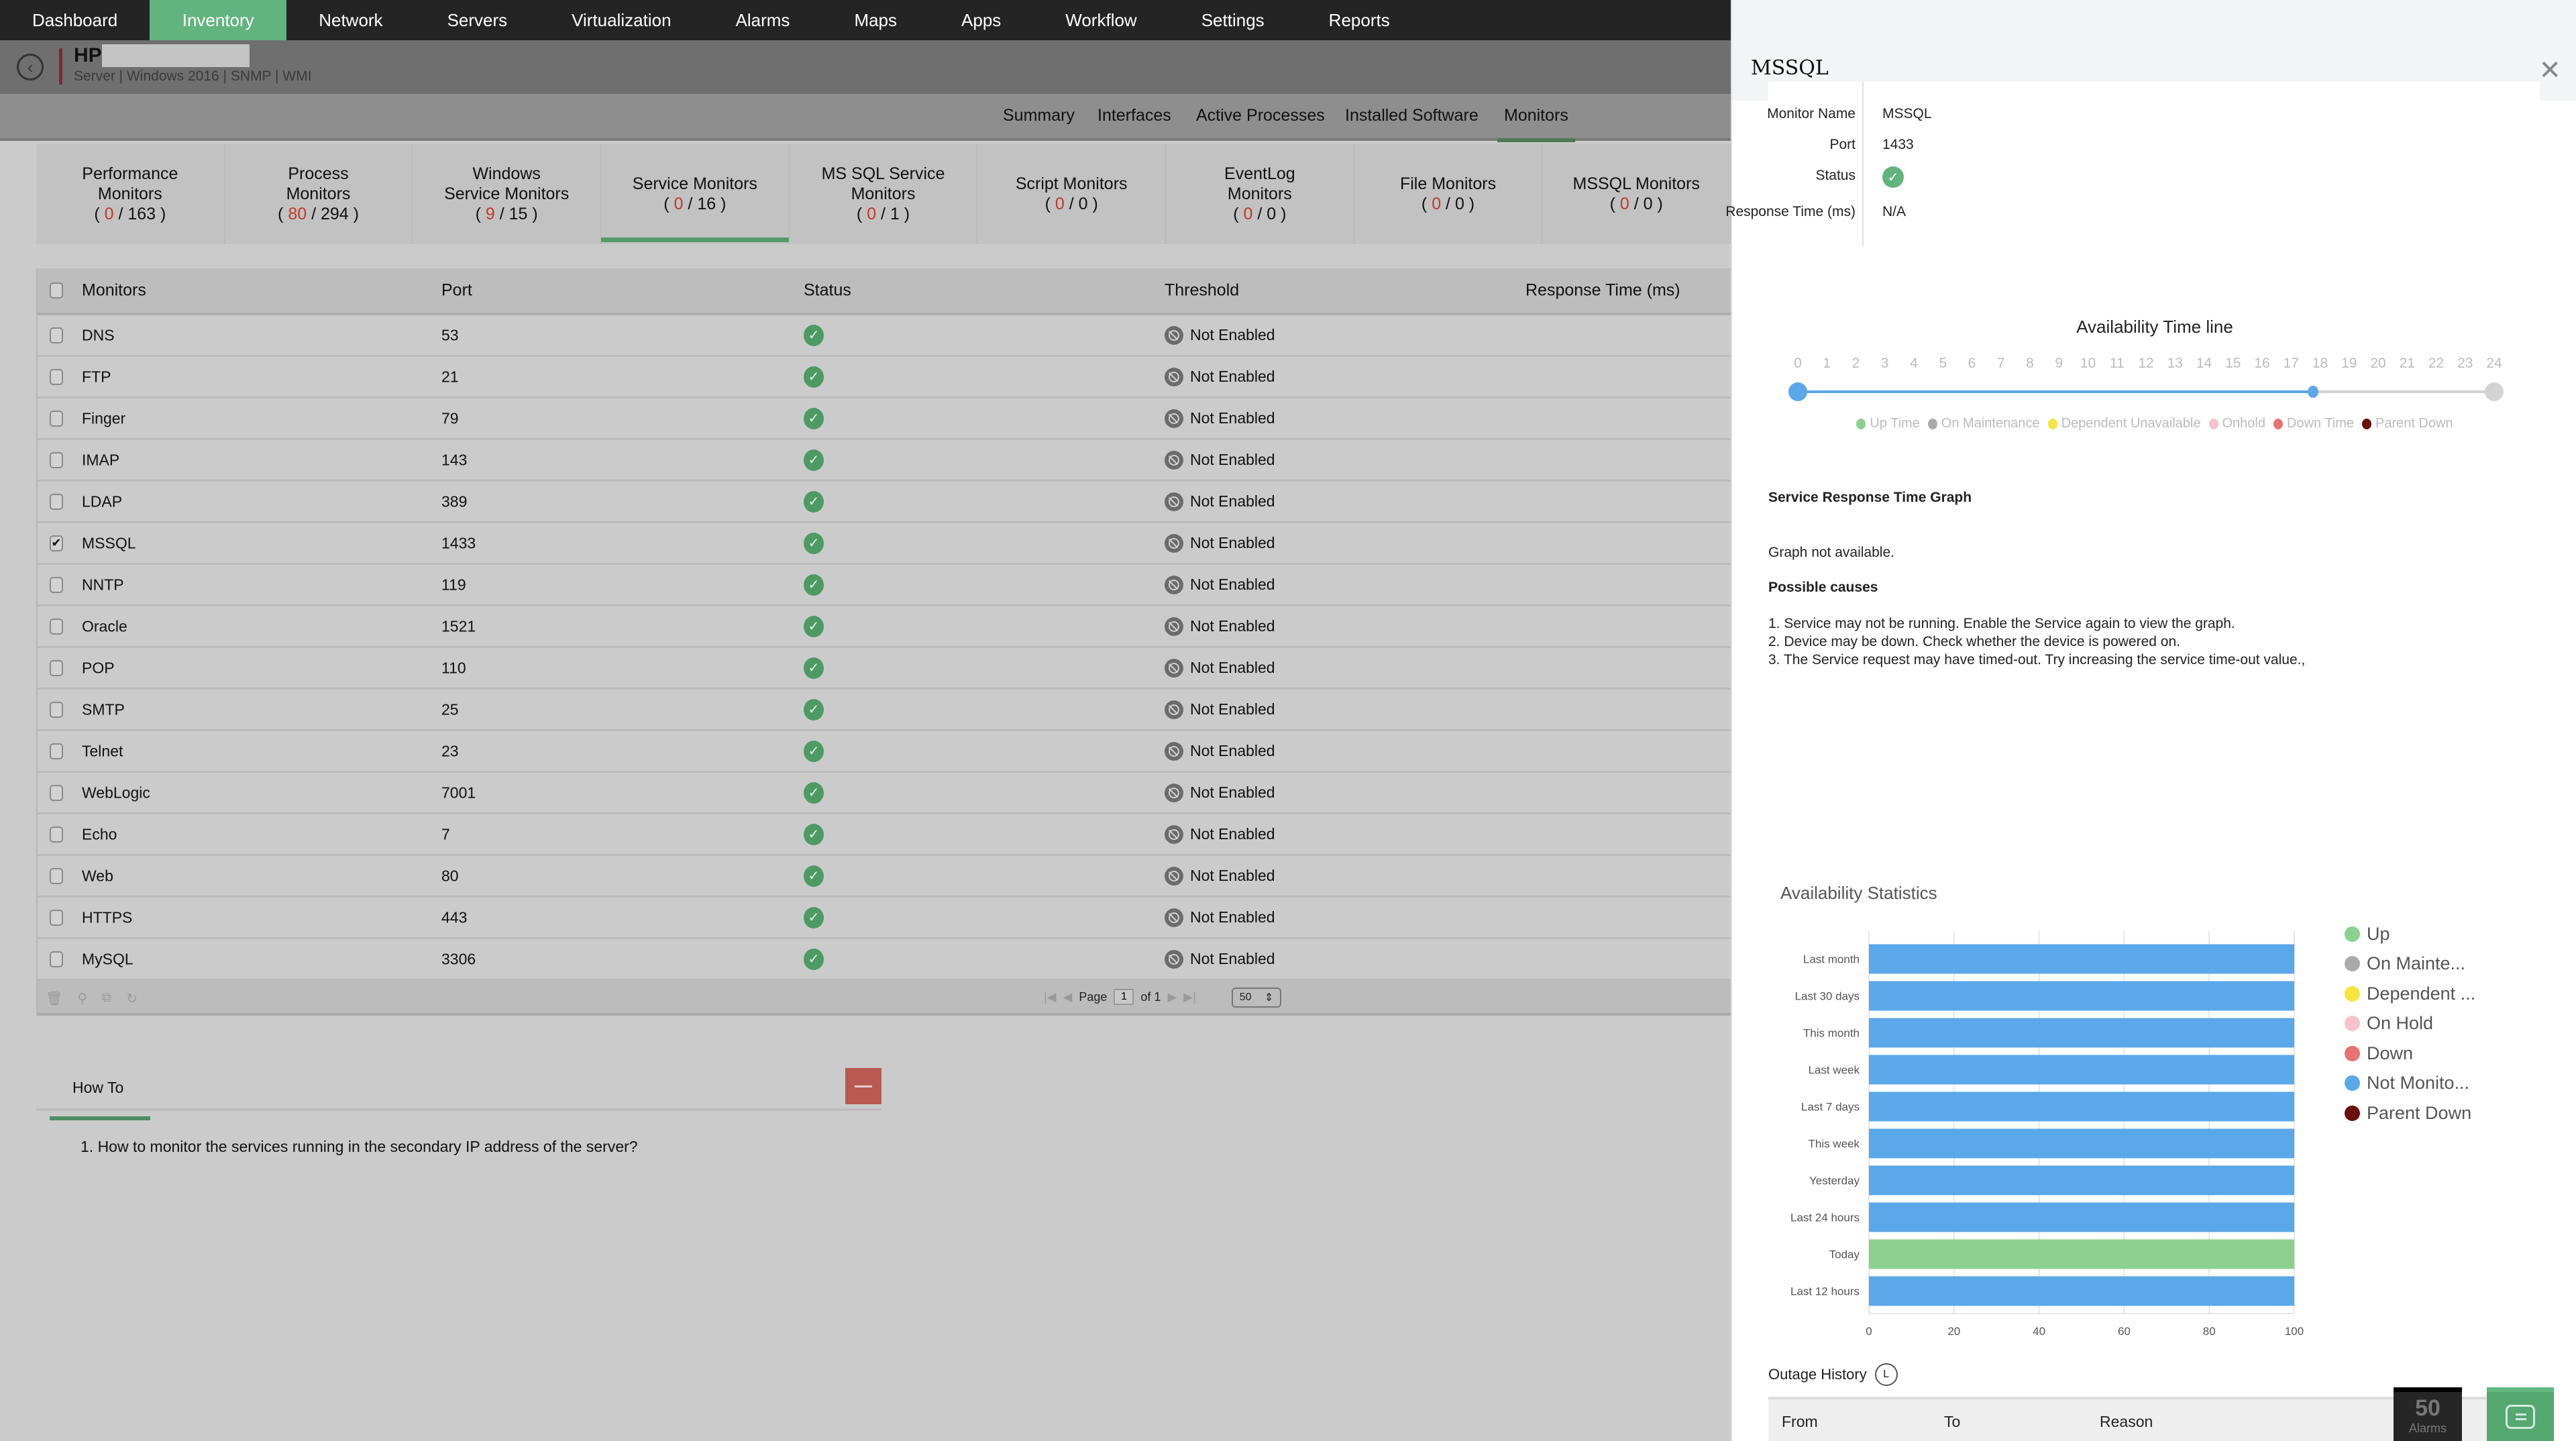 This screenshot has width=2576, height=1441. Describe the element at coordinates (130, 194) in the screenshot. I see `tab-performance-monitors: Performance Monitors ( 0 / 163 )` at that location.